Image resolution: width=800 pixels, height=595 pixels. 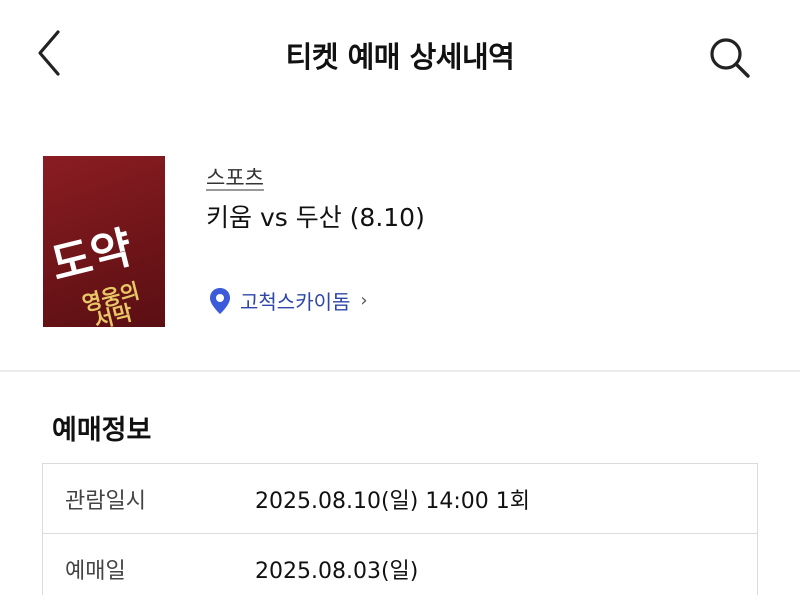 I want to click on location-pin-icon, so click(x=220, y=300).